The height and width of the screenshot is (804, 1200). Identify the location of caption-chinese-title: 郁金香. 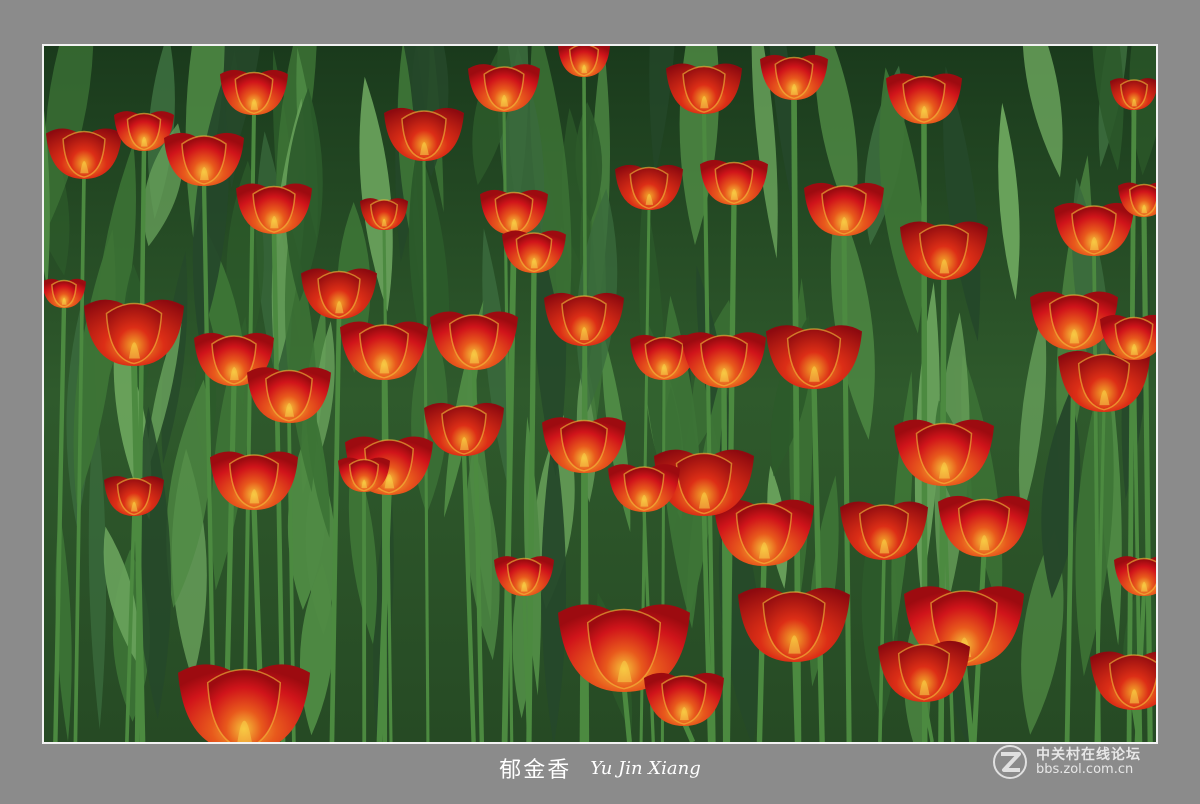
(535, 770).